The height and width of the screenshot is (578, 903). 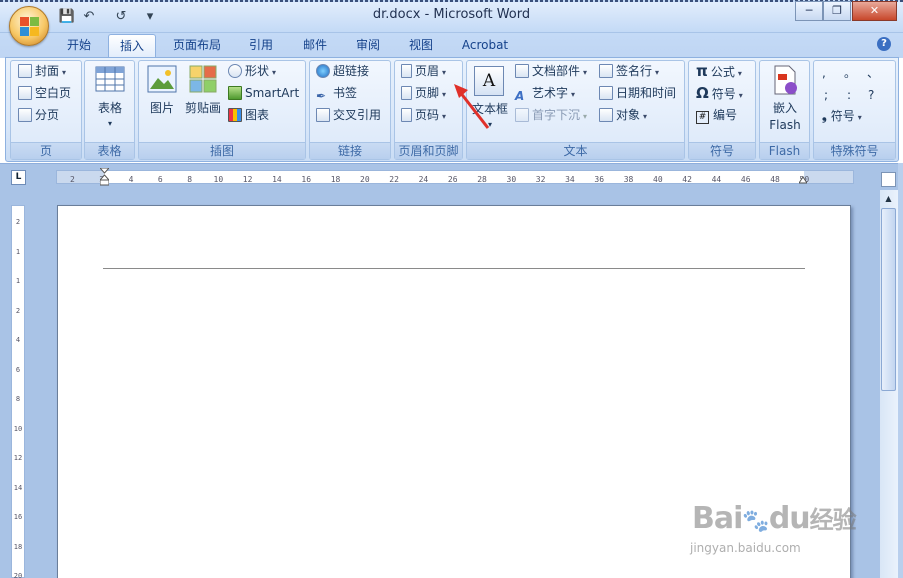 I want to click on hyperlink-label: 超链接, so click(x=351, y=71).